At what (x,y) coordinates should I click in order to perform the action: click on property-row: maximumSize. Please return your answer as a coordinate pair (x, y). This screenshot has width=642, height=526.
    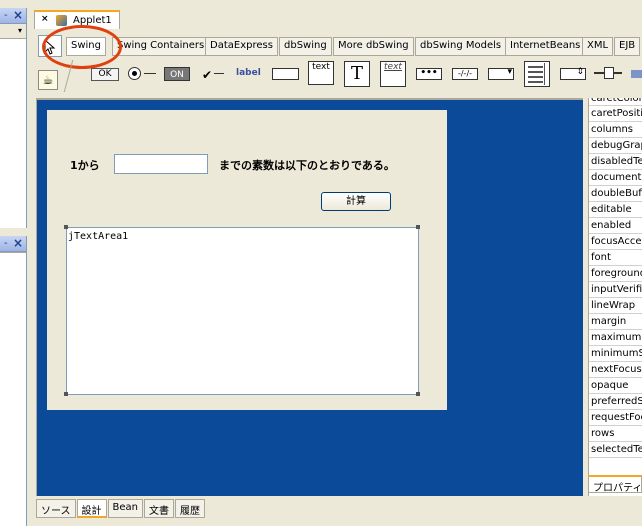
    Looking at the image, I should click on (615, 338).